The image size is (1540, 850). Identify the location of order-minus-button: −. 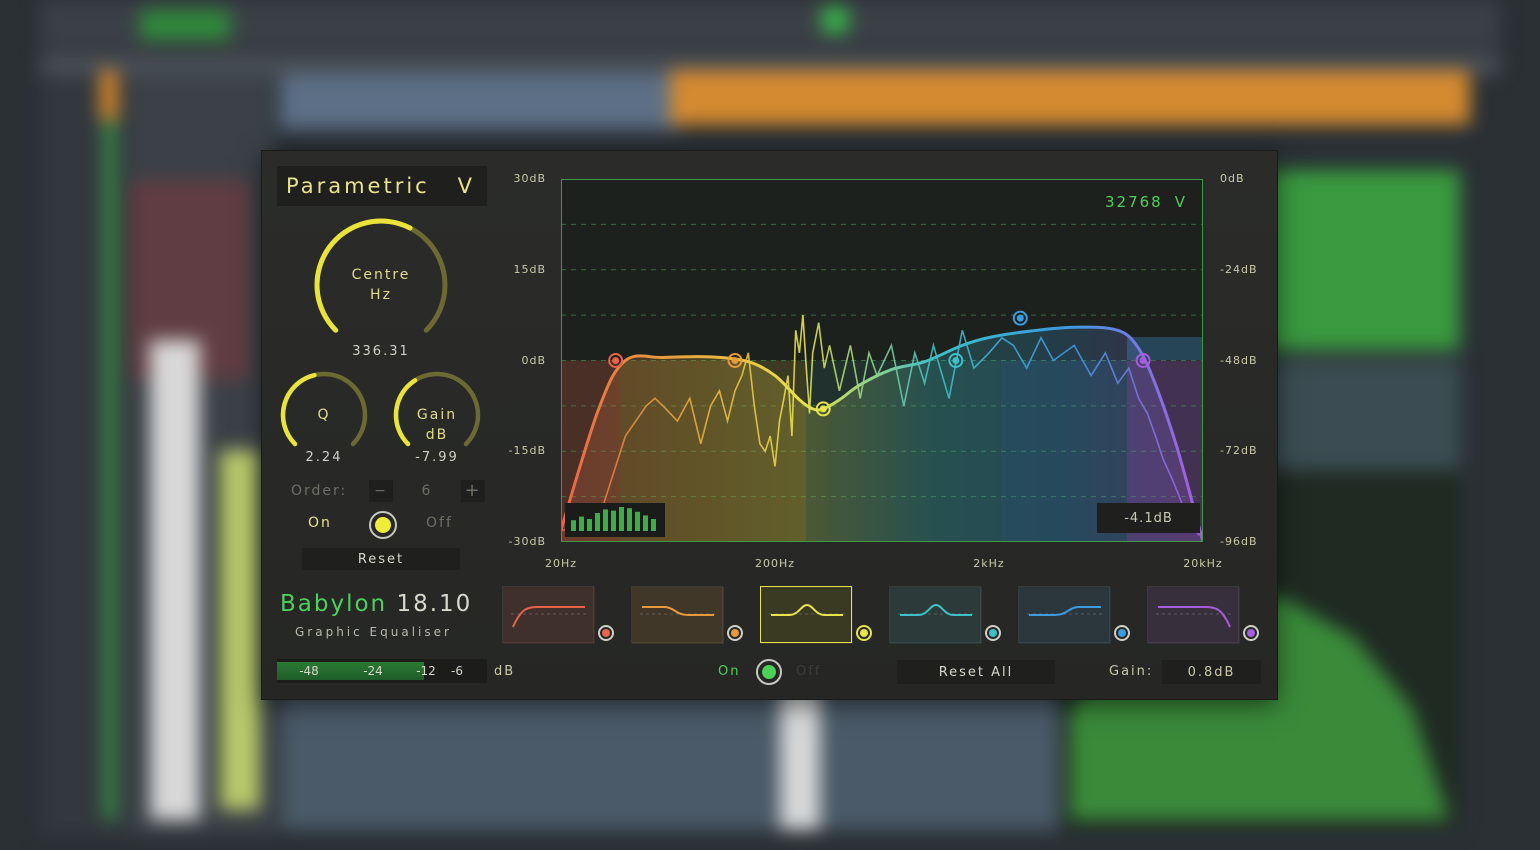
(381, 491).